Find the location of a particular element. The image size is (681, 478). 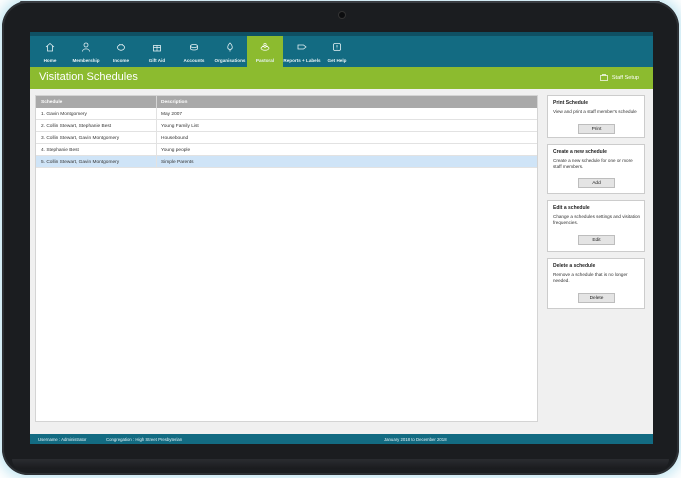

nav-item-reports-labels: Reports + Labels is located at coordinates (302, 51).